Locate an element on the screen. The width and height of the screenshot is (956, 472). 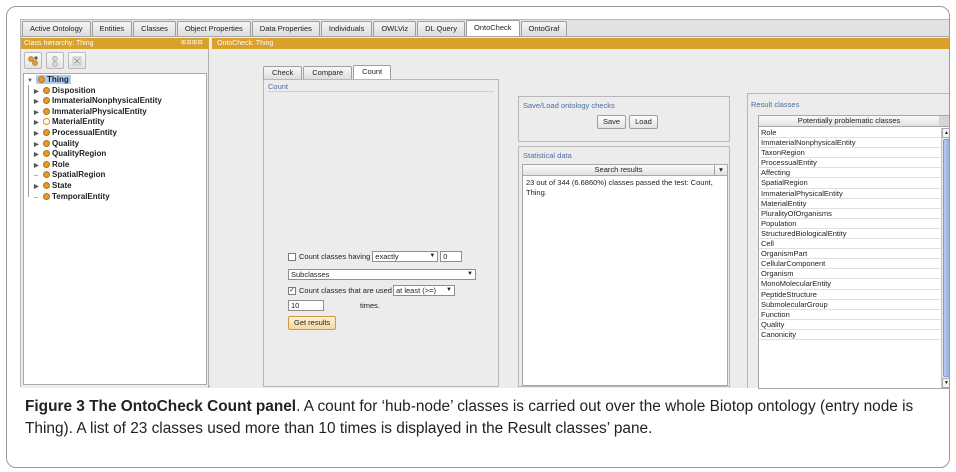
tab-ontograf: OntoGraf is located at coordinates (544, 28).